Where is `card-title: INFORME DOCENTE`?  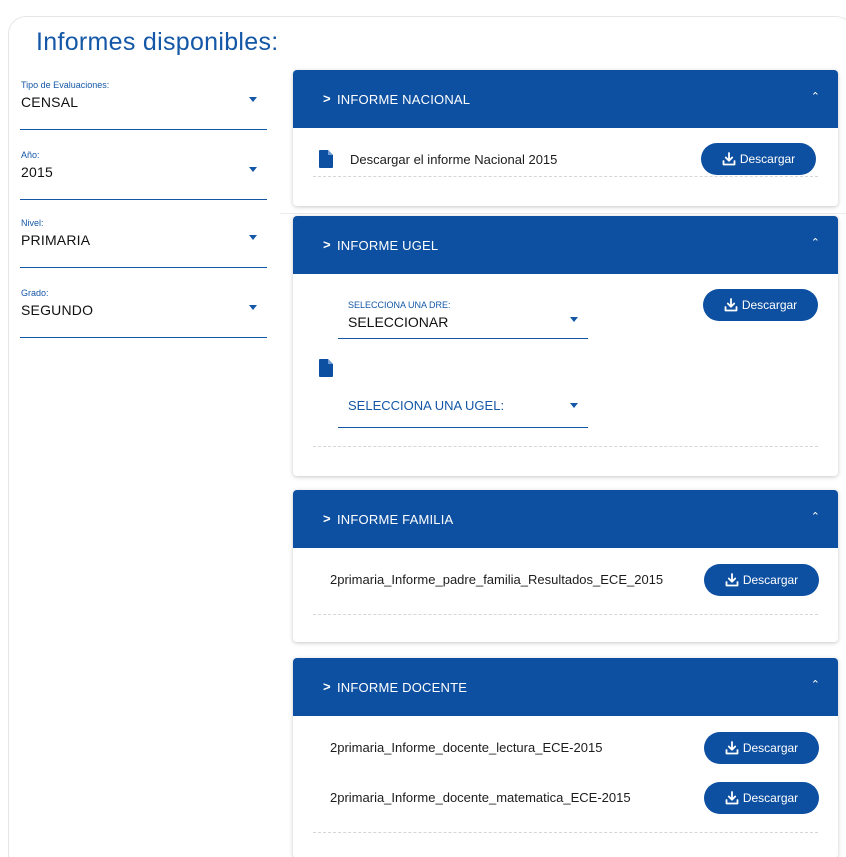 card-title: INFORME DOCENTE is located at coordinates (402, 687).